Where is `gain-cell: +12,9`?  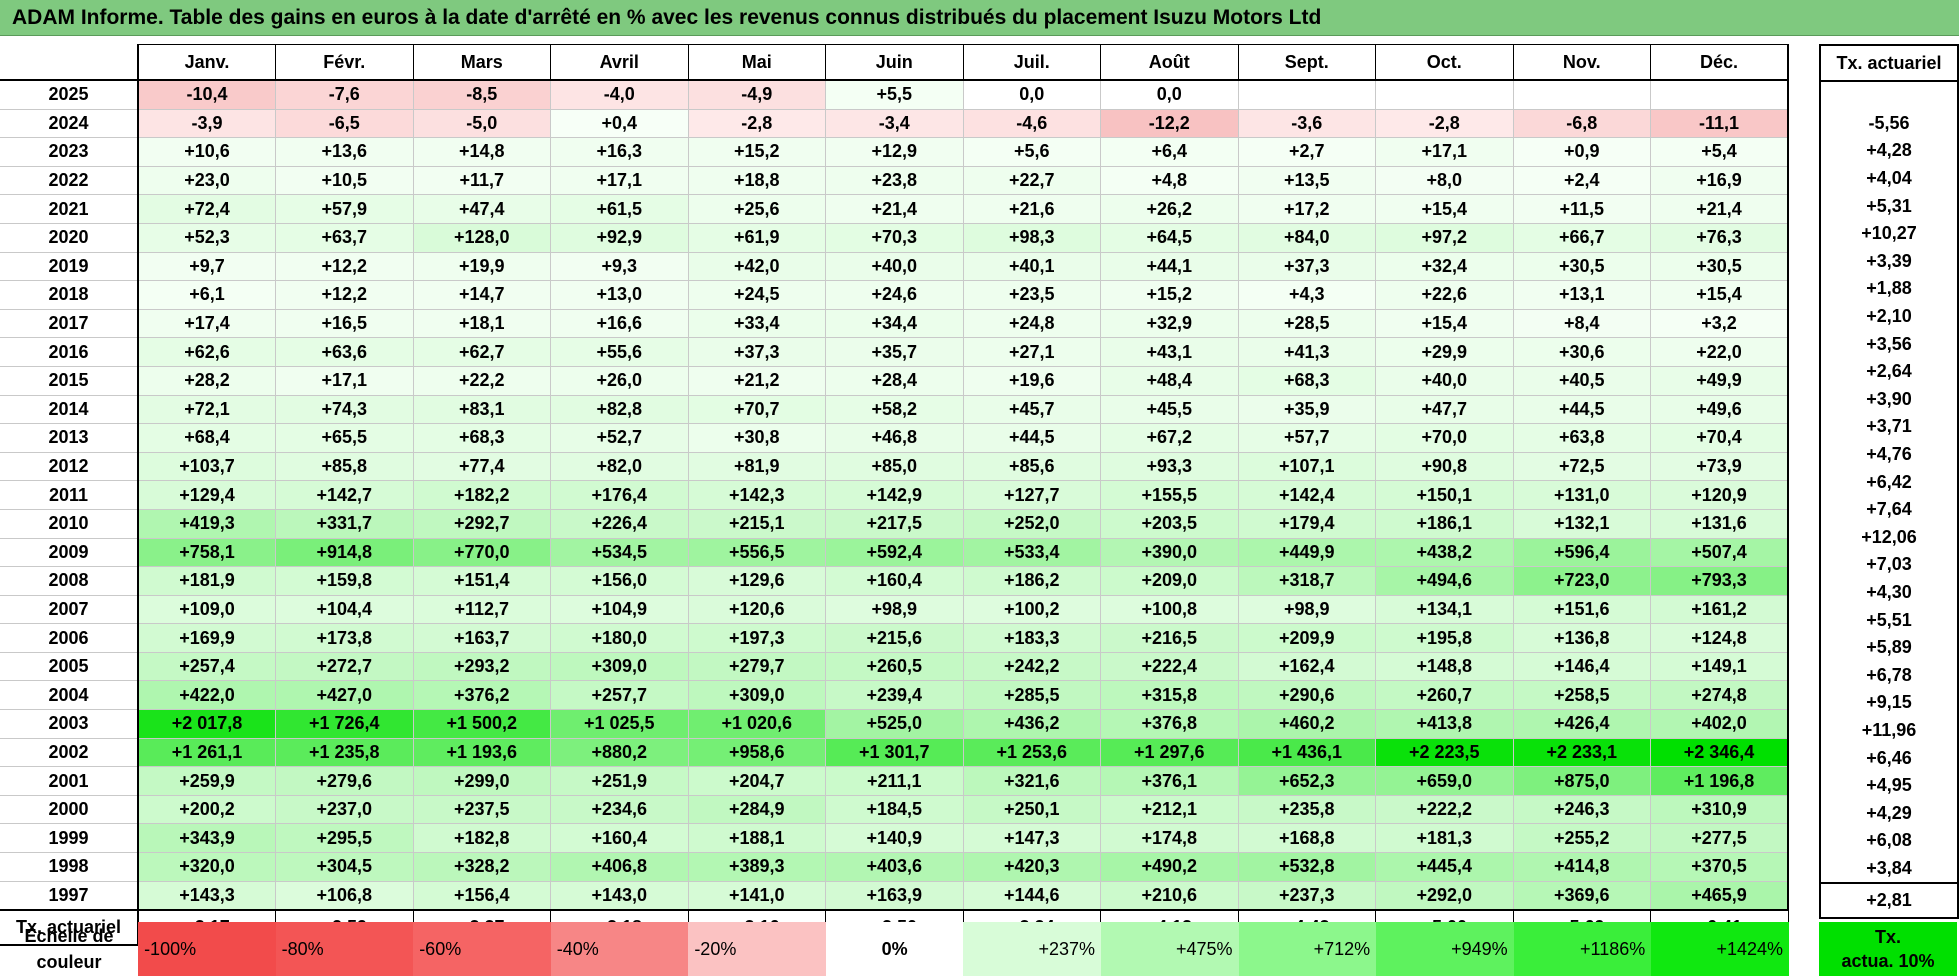
gain-cell: +12,9 is located at coordinates (894, 152).